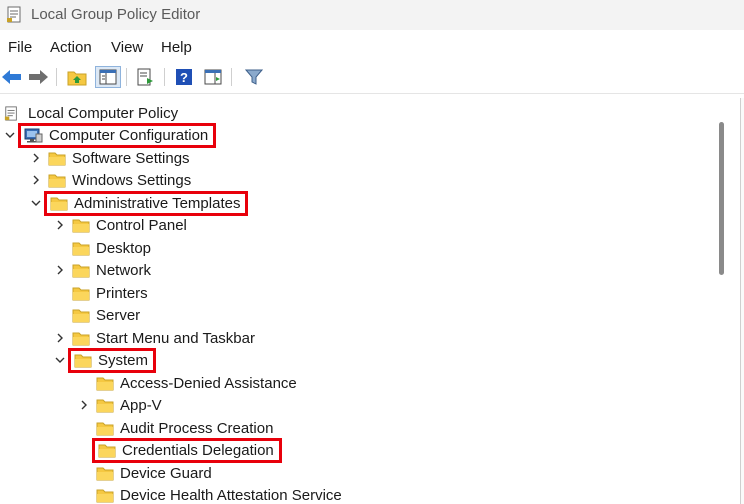 The image size is (744, 504). I want to click on tree-item-software-settings: Software Settings, so click(110, 158).